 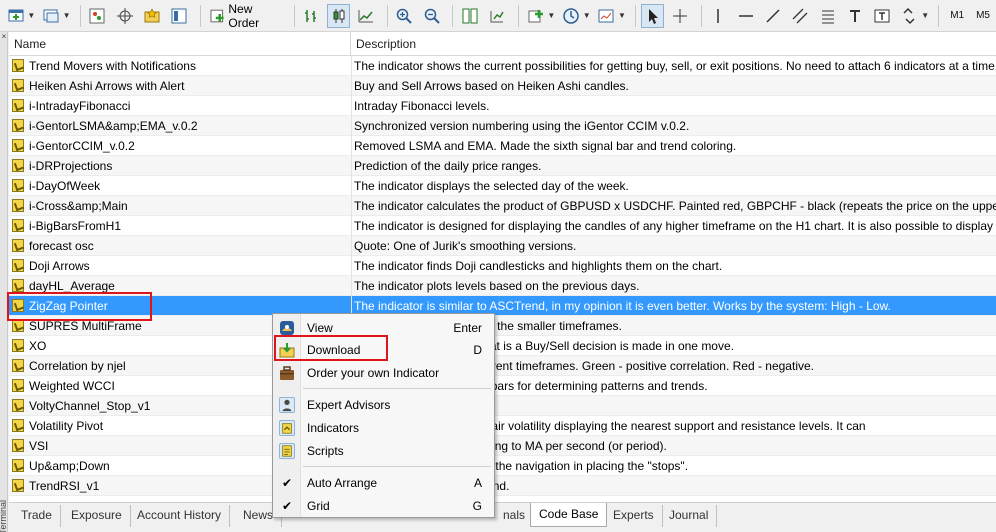 I want to click on menu-item-shortcut: G, so click(x=477, y=506).